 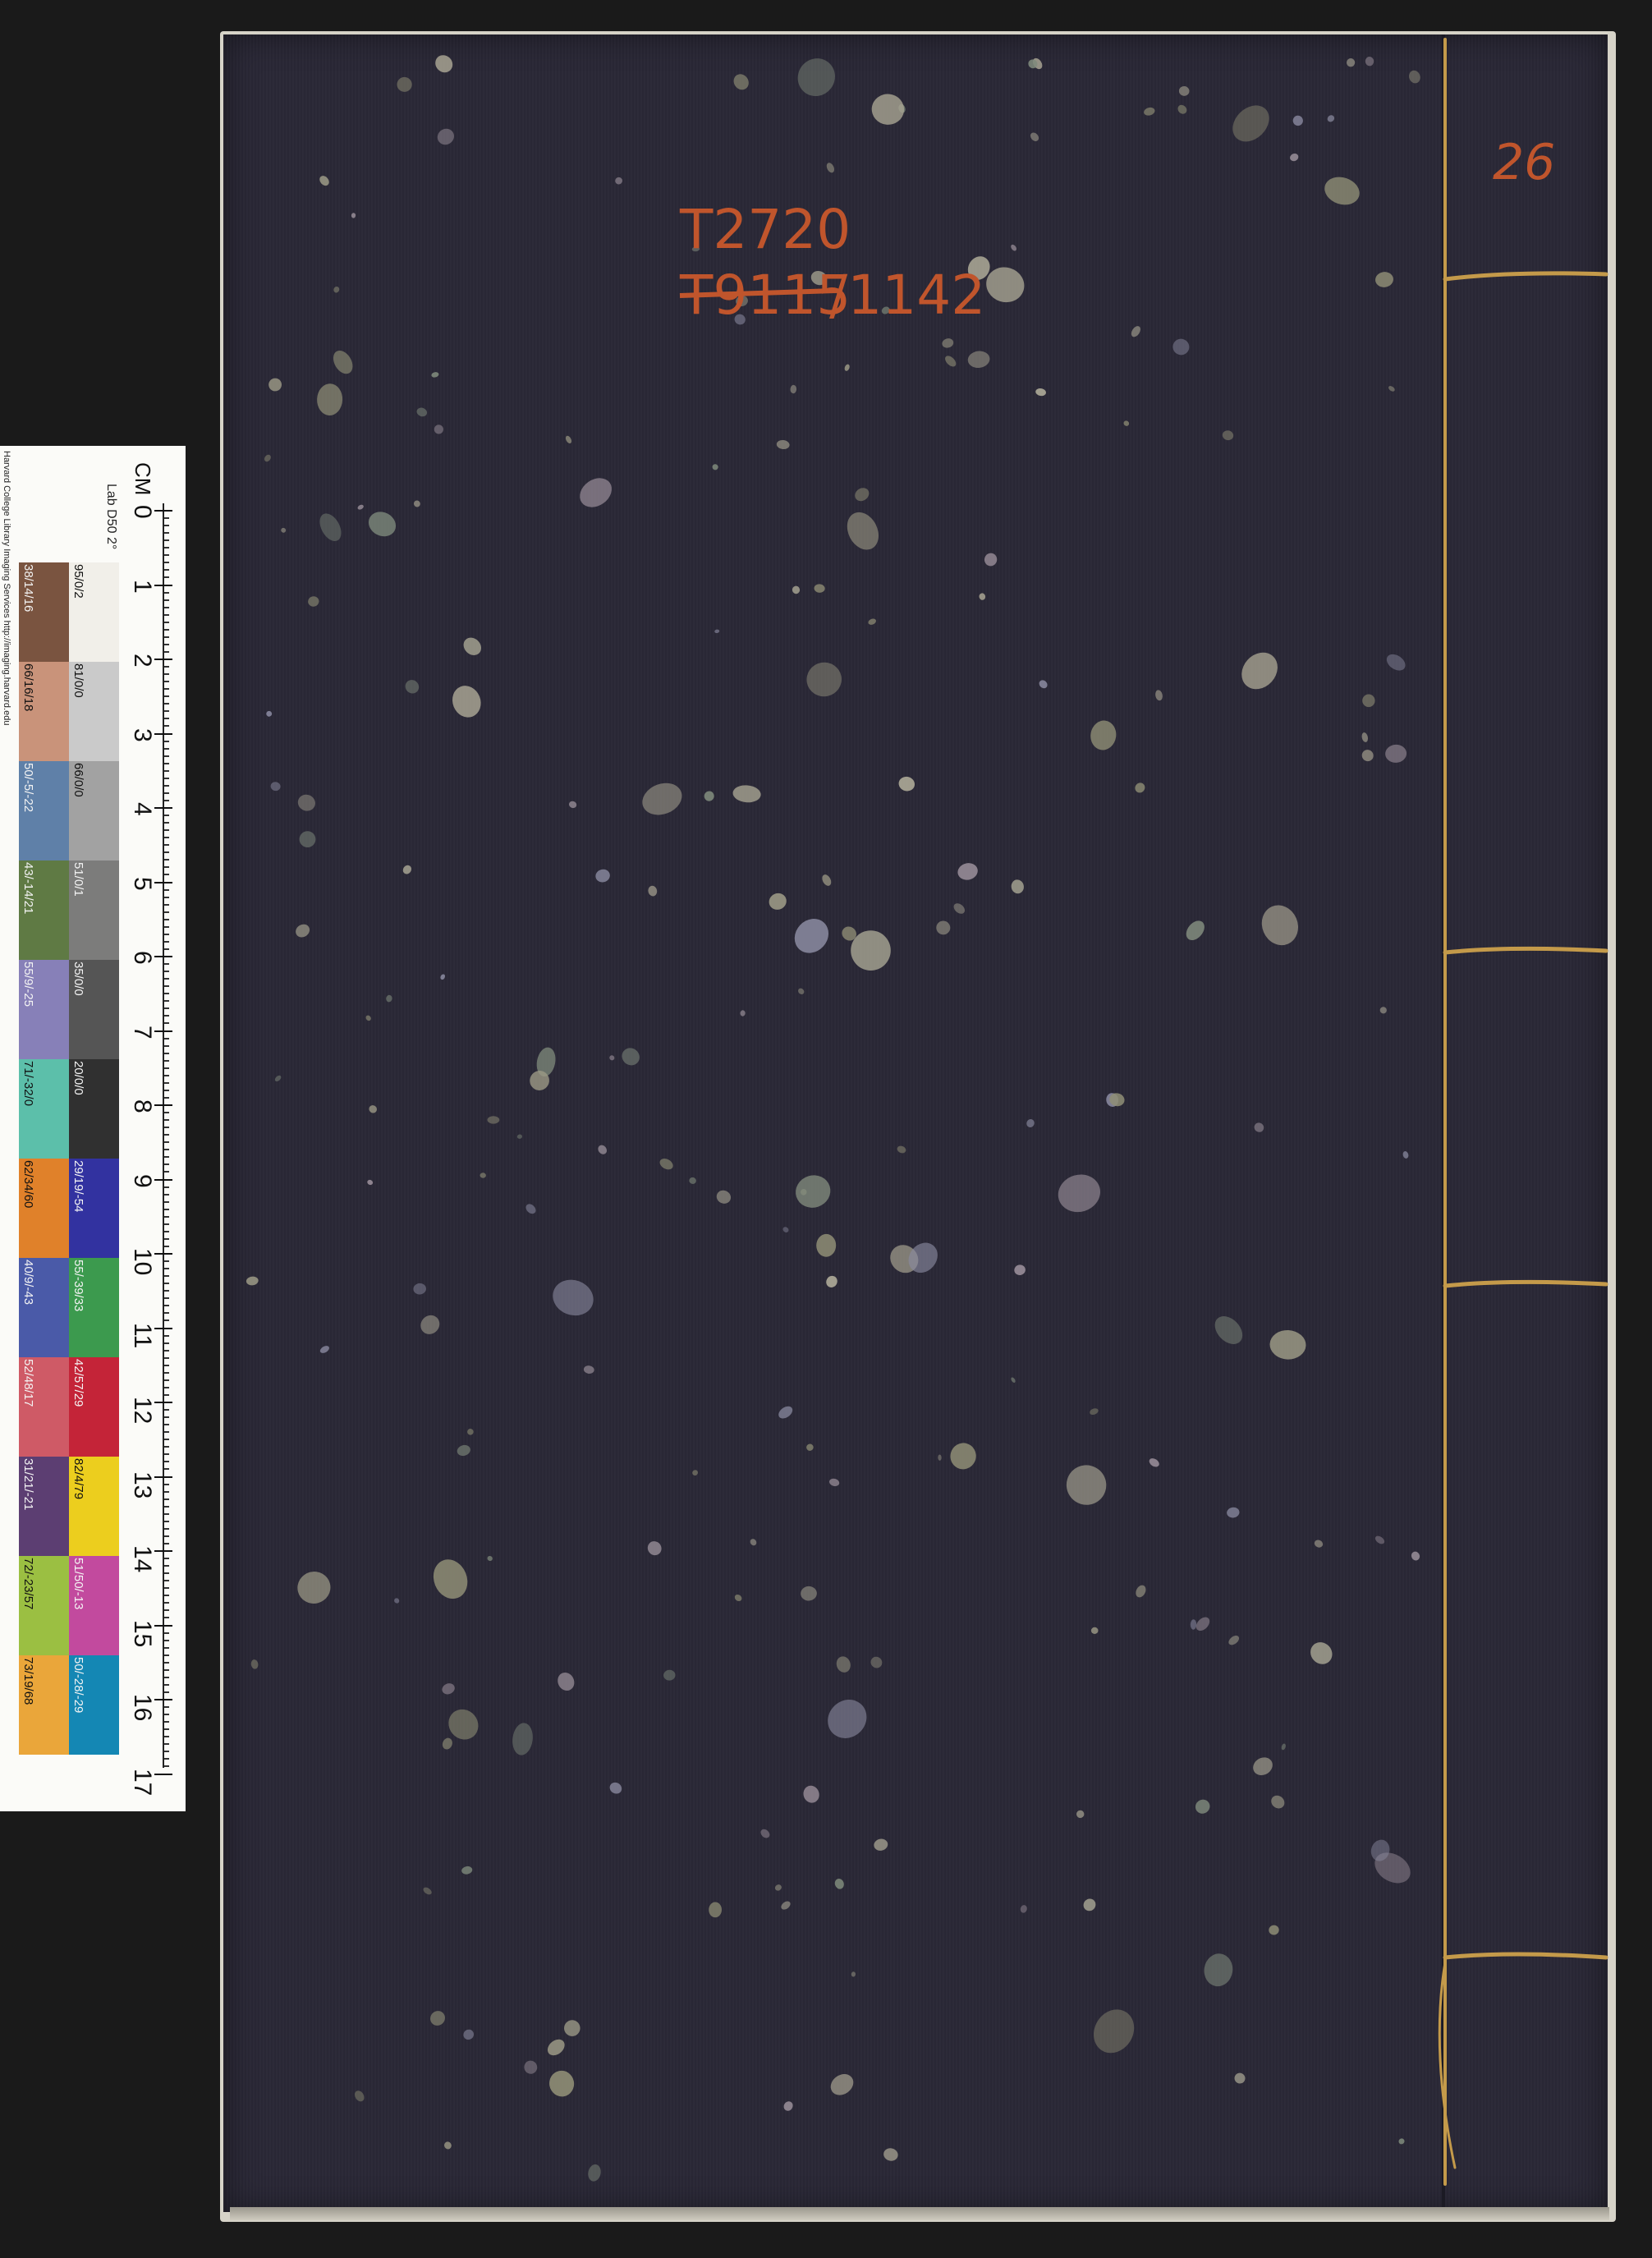 I want to click on volume-number: 26, so click(x=1524, y=162).